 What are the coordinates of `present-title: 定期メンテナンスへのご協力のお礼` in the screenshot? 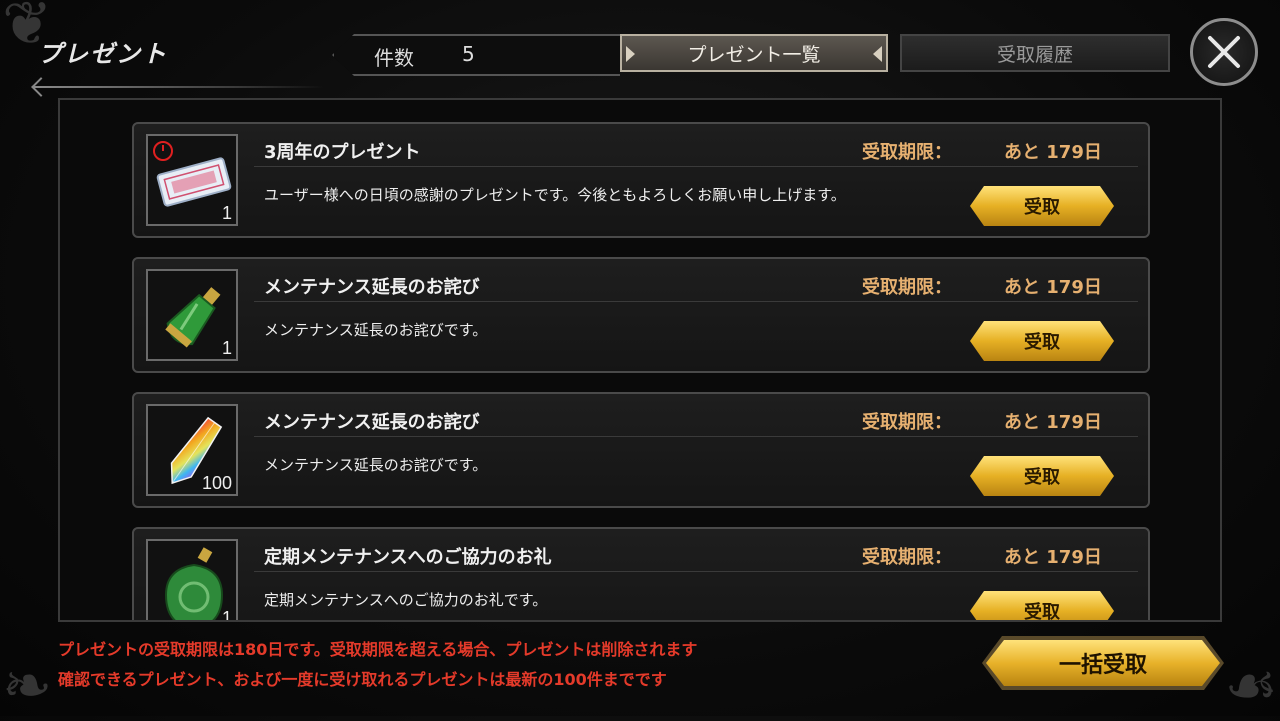 It's located at (408, 557).